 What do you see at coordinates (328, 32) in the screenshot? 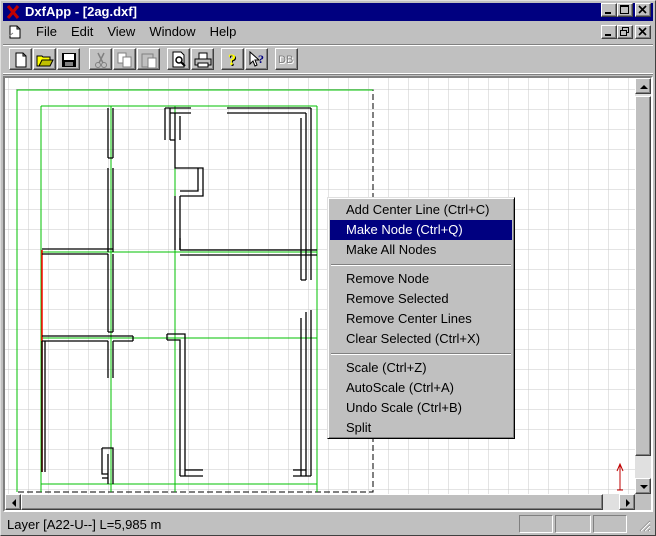
I see `menu-bar: File Edit View Window Help` at bounding box center [328, 32].